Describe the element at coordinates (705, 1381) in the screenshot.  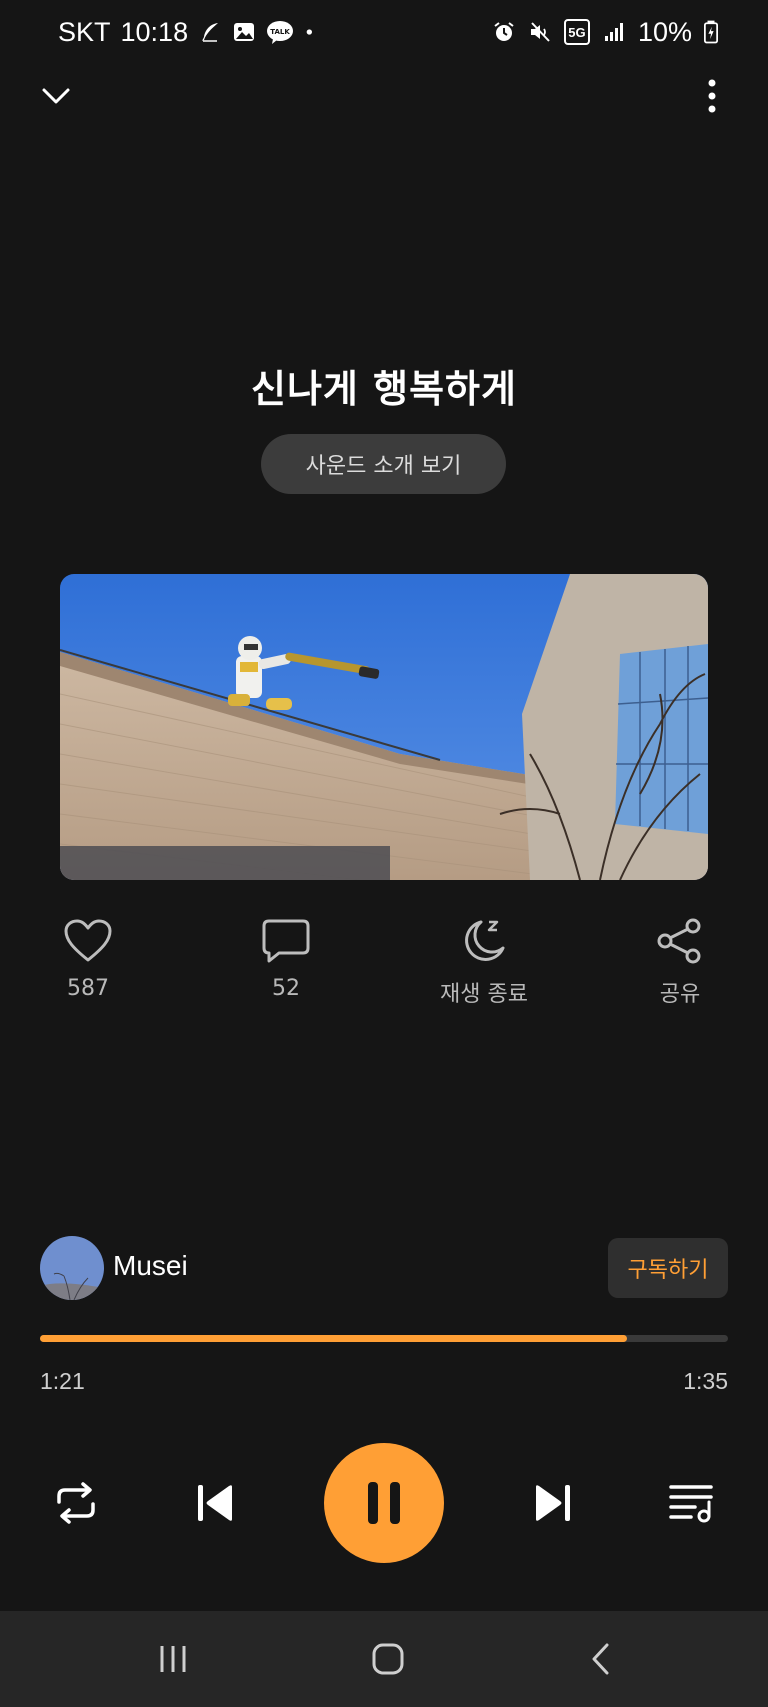
I see `total-time: 1:35` at that location.